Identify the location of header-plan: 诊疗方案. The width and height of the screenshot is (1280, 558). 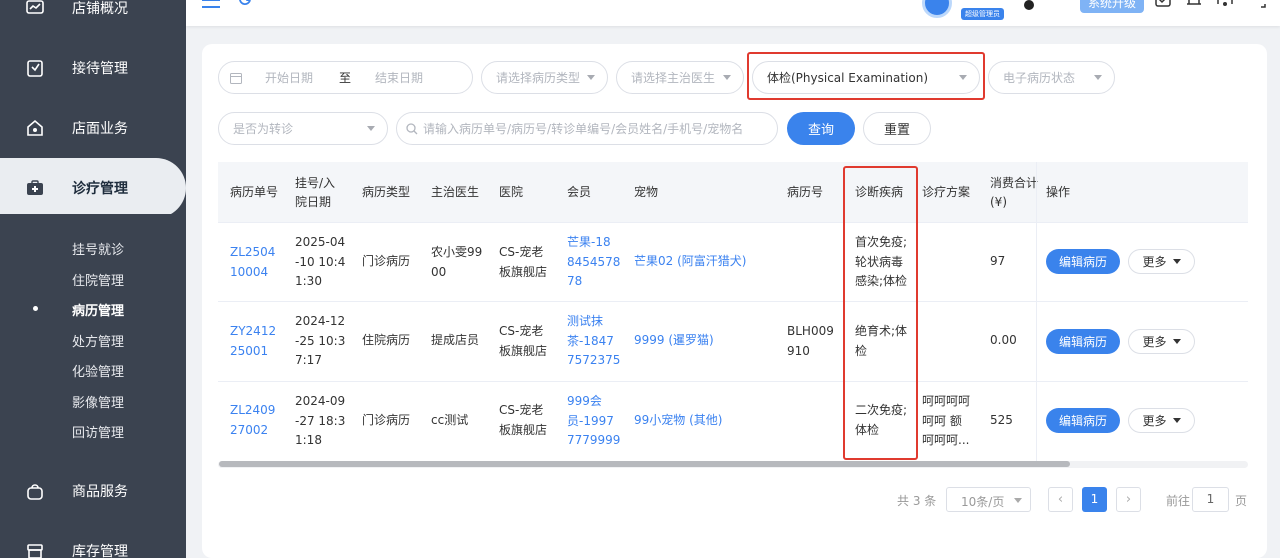
(946, 192).